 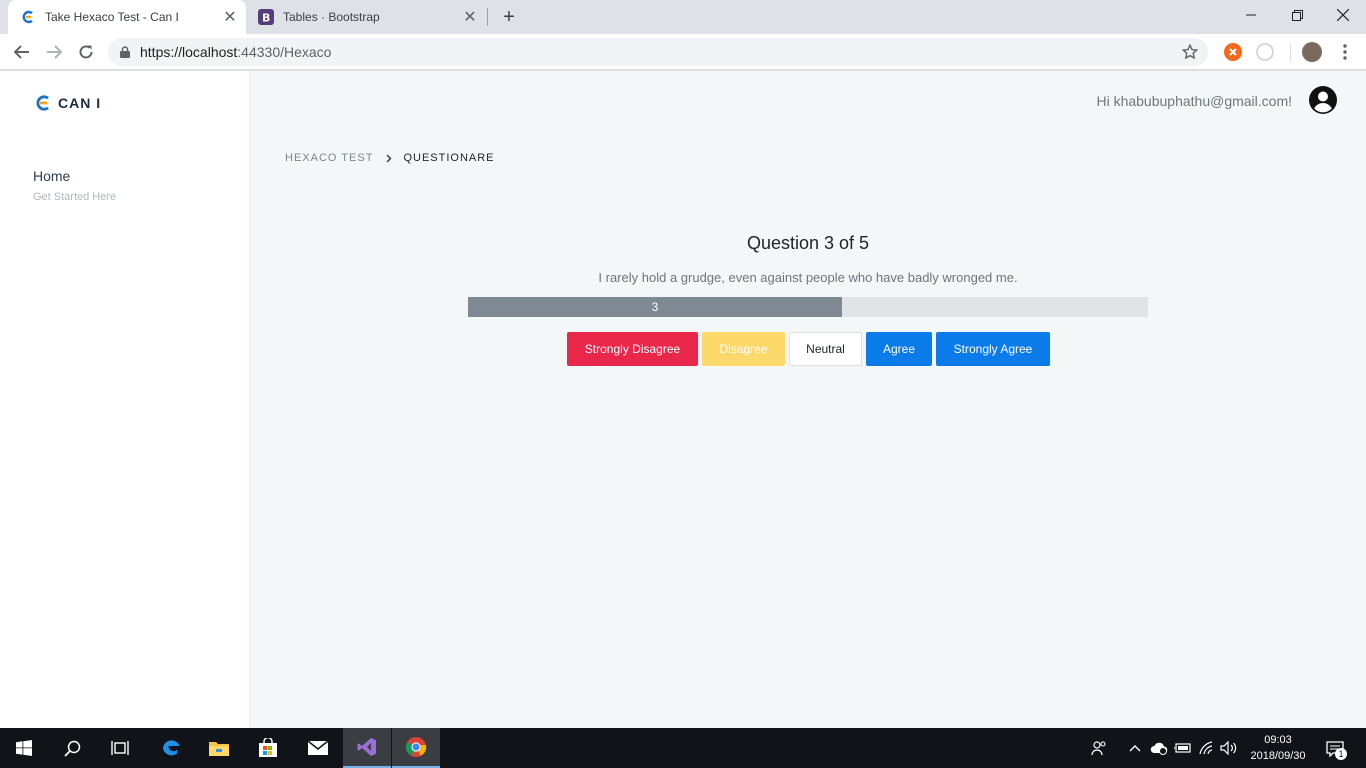 I want to click on svg-text: B, so click(x=266, y=18).